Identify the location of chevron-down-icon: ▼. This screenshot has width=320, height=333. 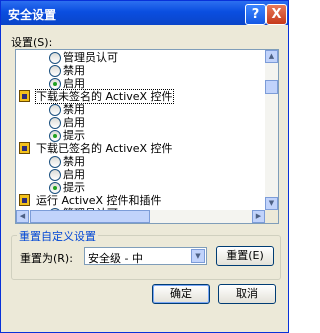
(198, 256).